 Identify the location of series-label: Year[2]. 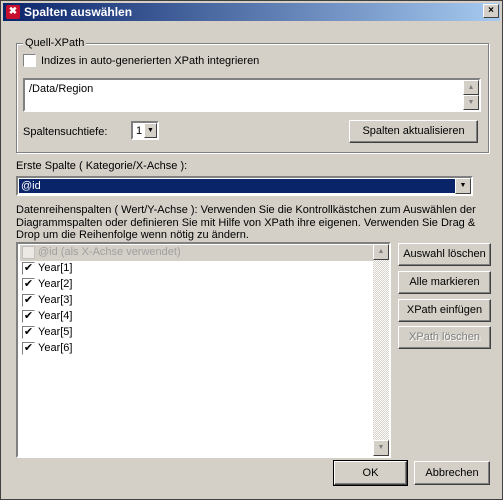
(55, 284).